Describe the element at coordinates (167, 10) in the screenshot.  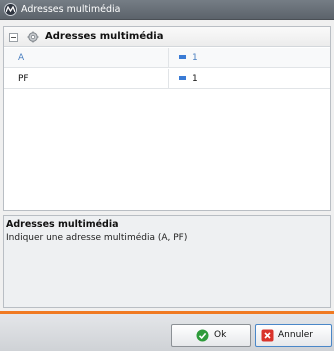
I see `title-bar: Adresses multimédia` at that location.